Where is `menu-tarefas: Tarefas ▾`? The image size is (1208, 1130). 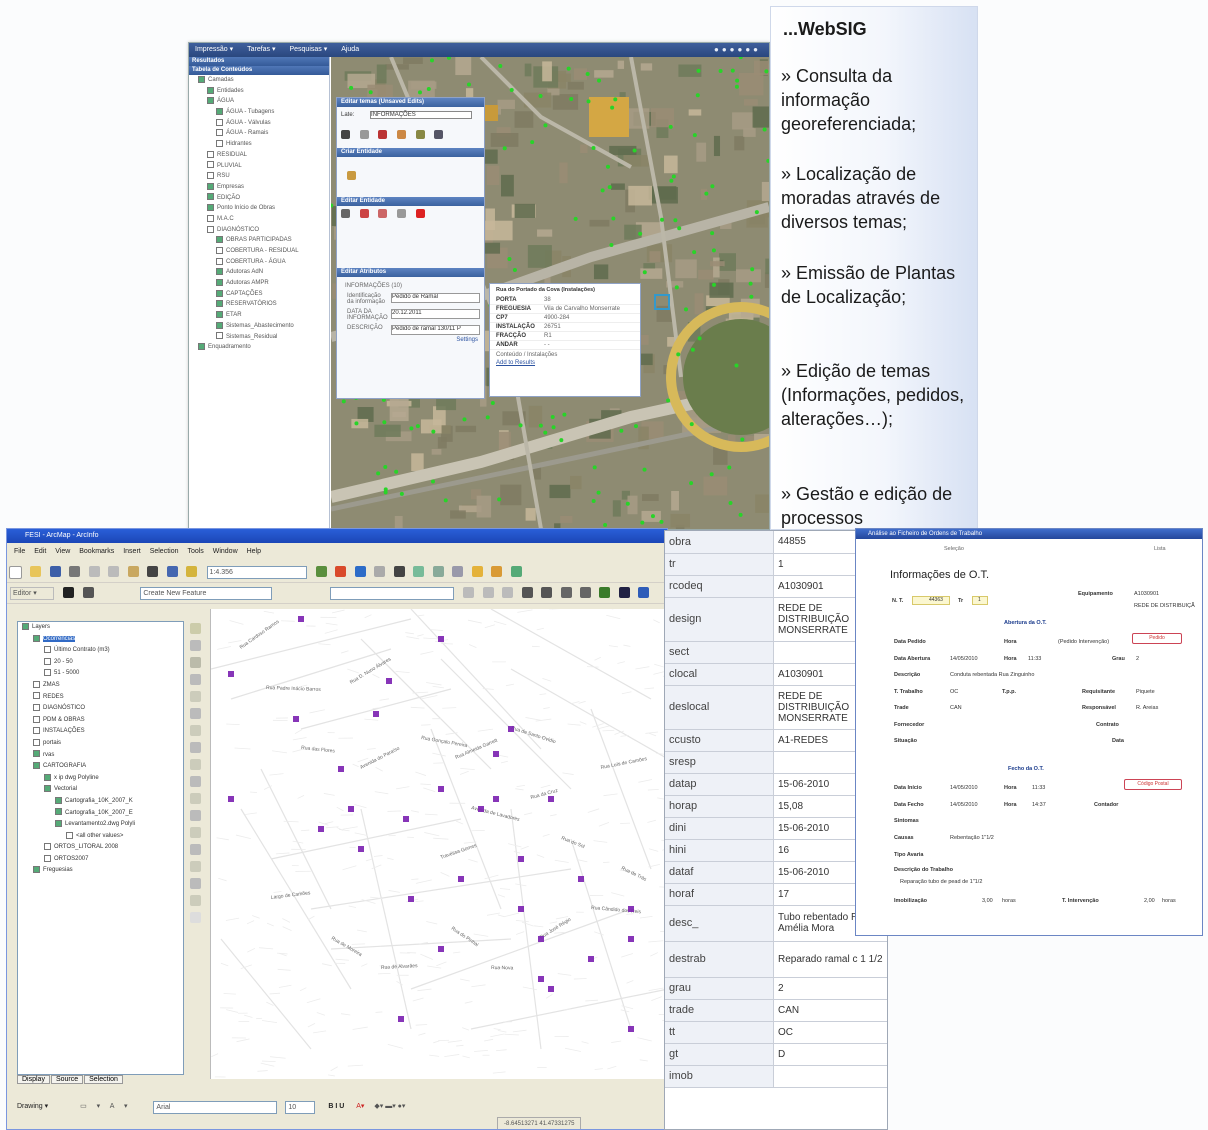 menu-tarefas: Tarefas ▾ is located at coordinates (261, 49).